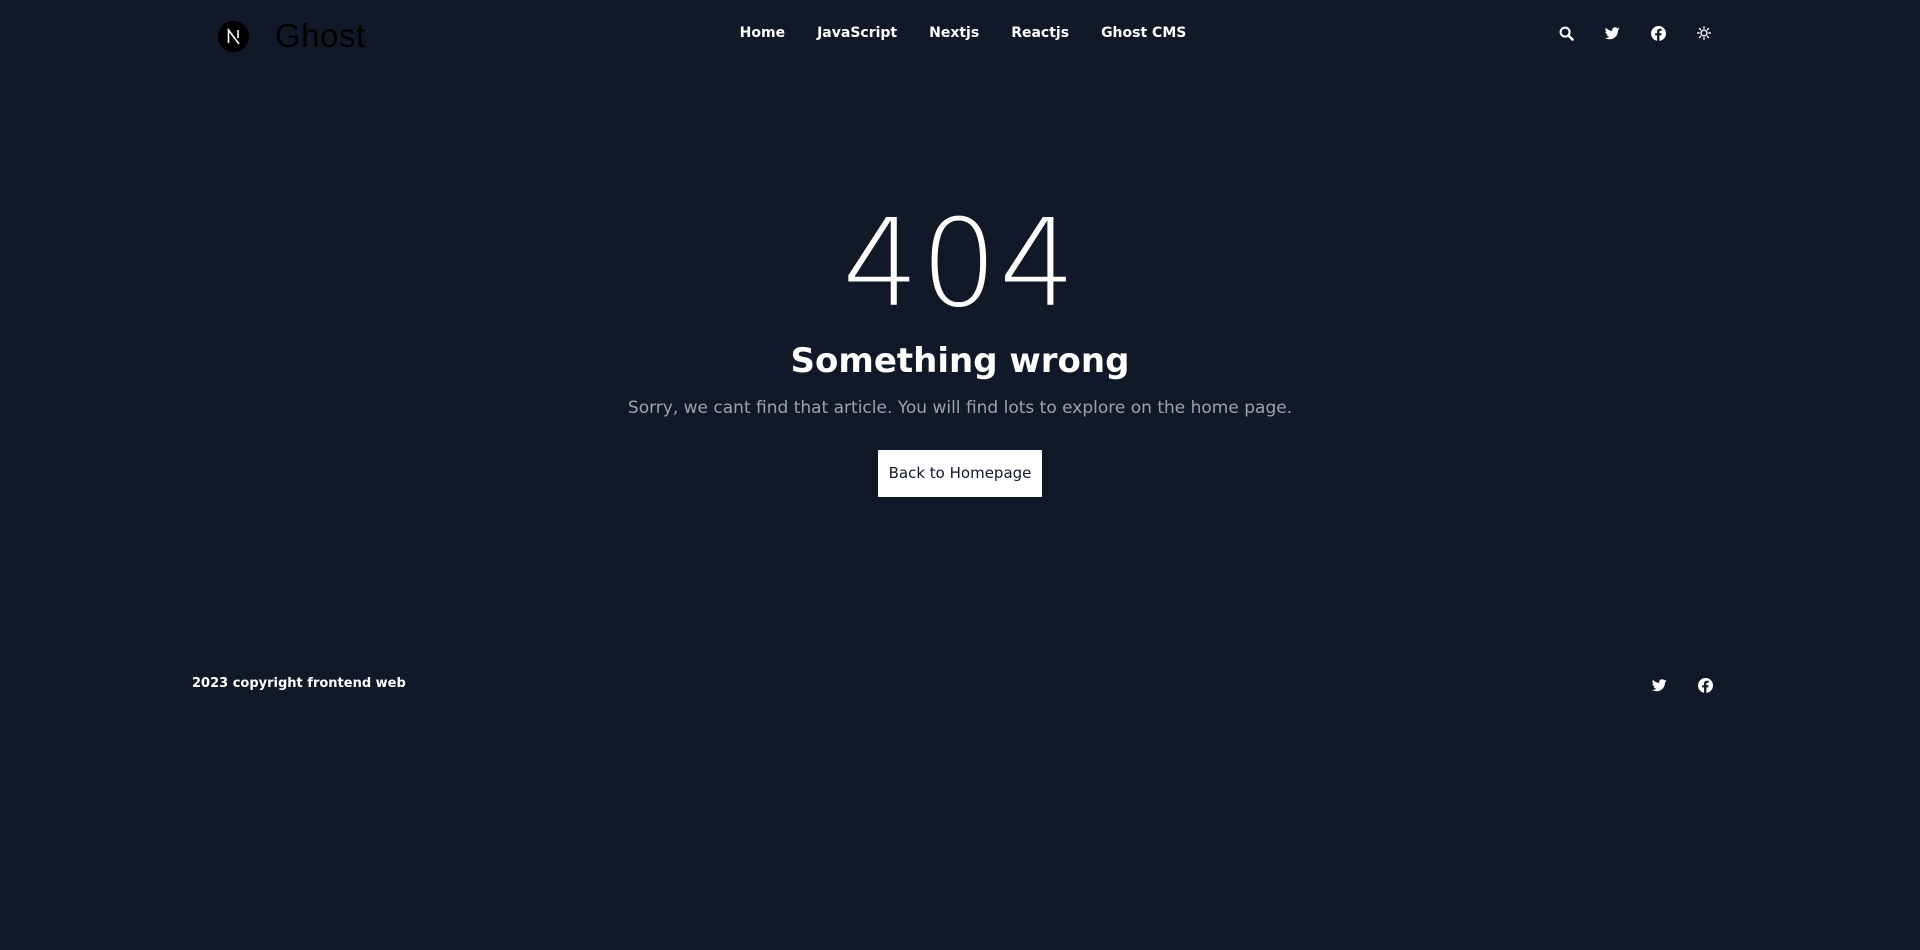  Describe the element at coordinates (954, 33) in the screenshot. I see `nav-item-nextjs: Nextjs` at that location.